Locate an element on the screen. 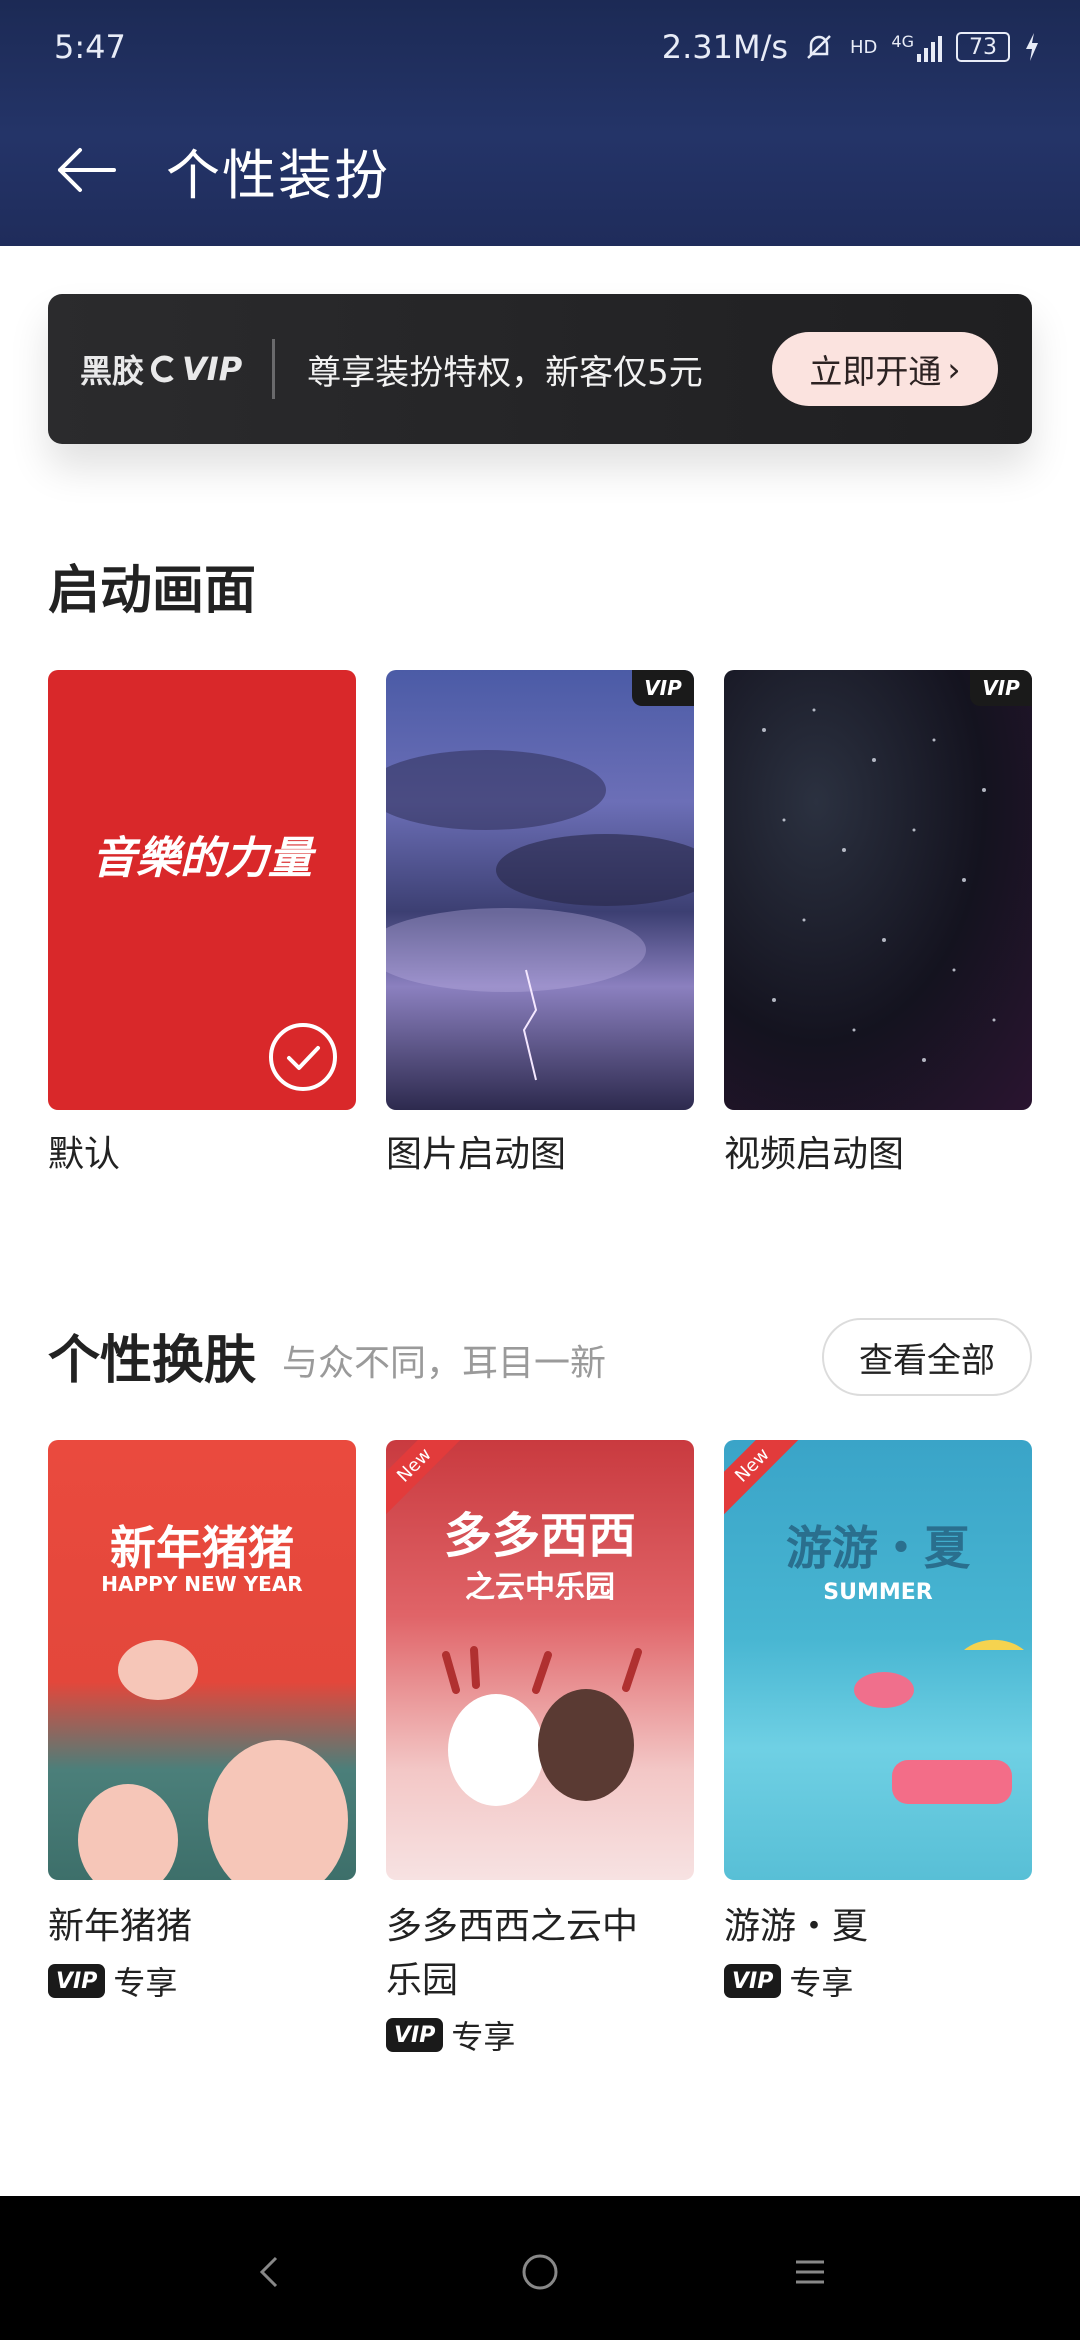  network-speed: 2.31M/s is located at coordinates (725, 47).